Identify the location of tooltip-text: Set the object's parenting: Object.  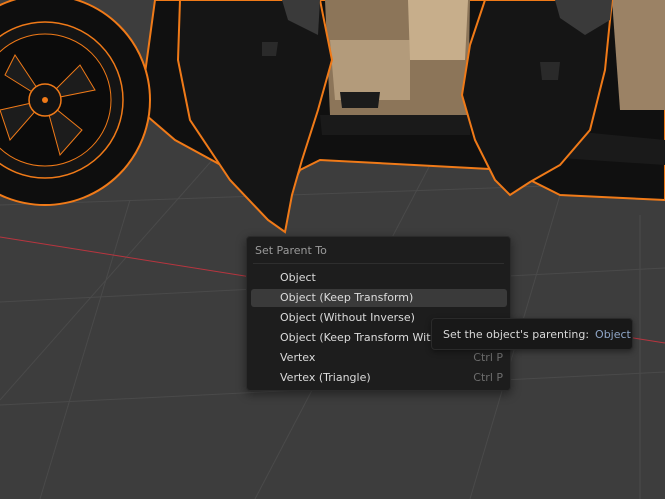
(537, 334).